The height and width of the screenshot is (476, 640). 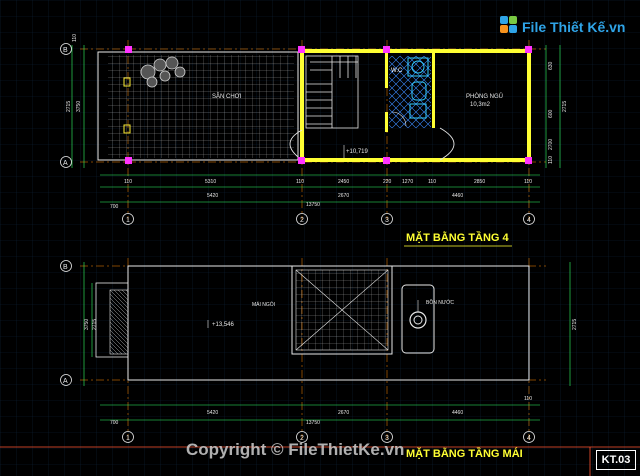 What do you see at coordinates (295, 449) in the screenshot?
I see `copyright-watermark: Copyright © FileThietKe.vn` at bounding box center [295, 449].